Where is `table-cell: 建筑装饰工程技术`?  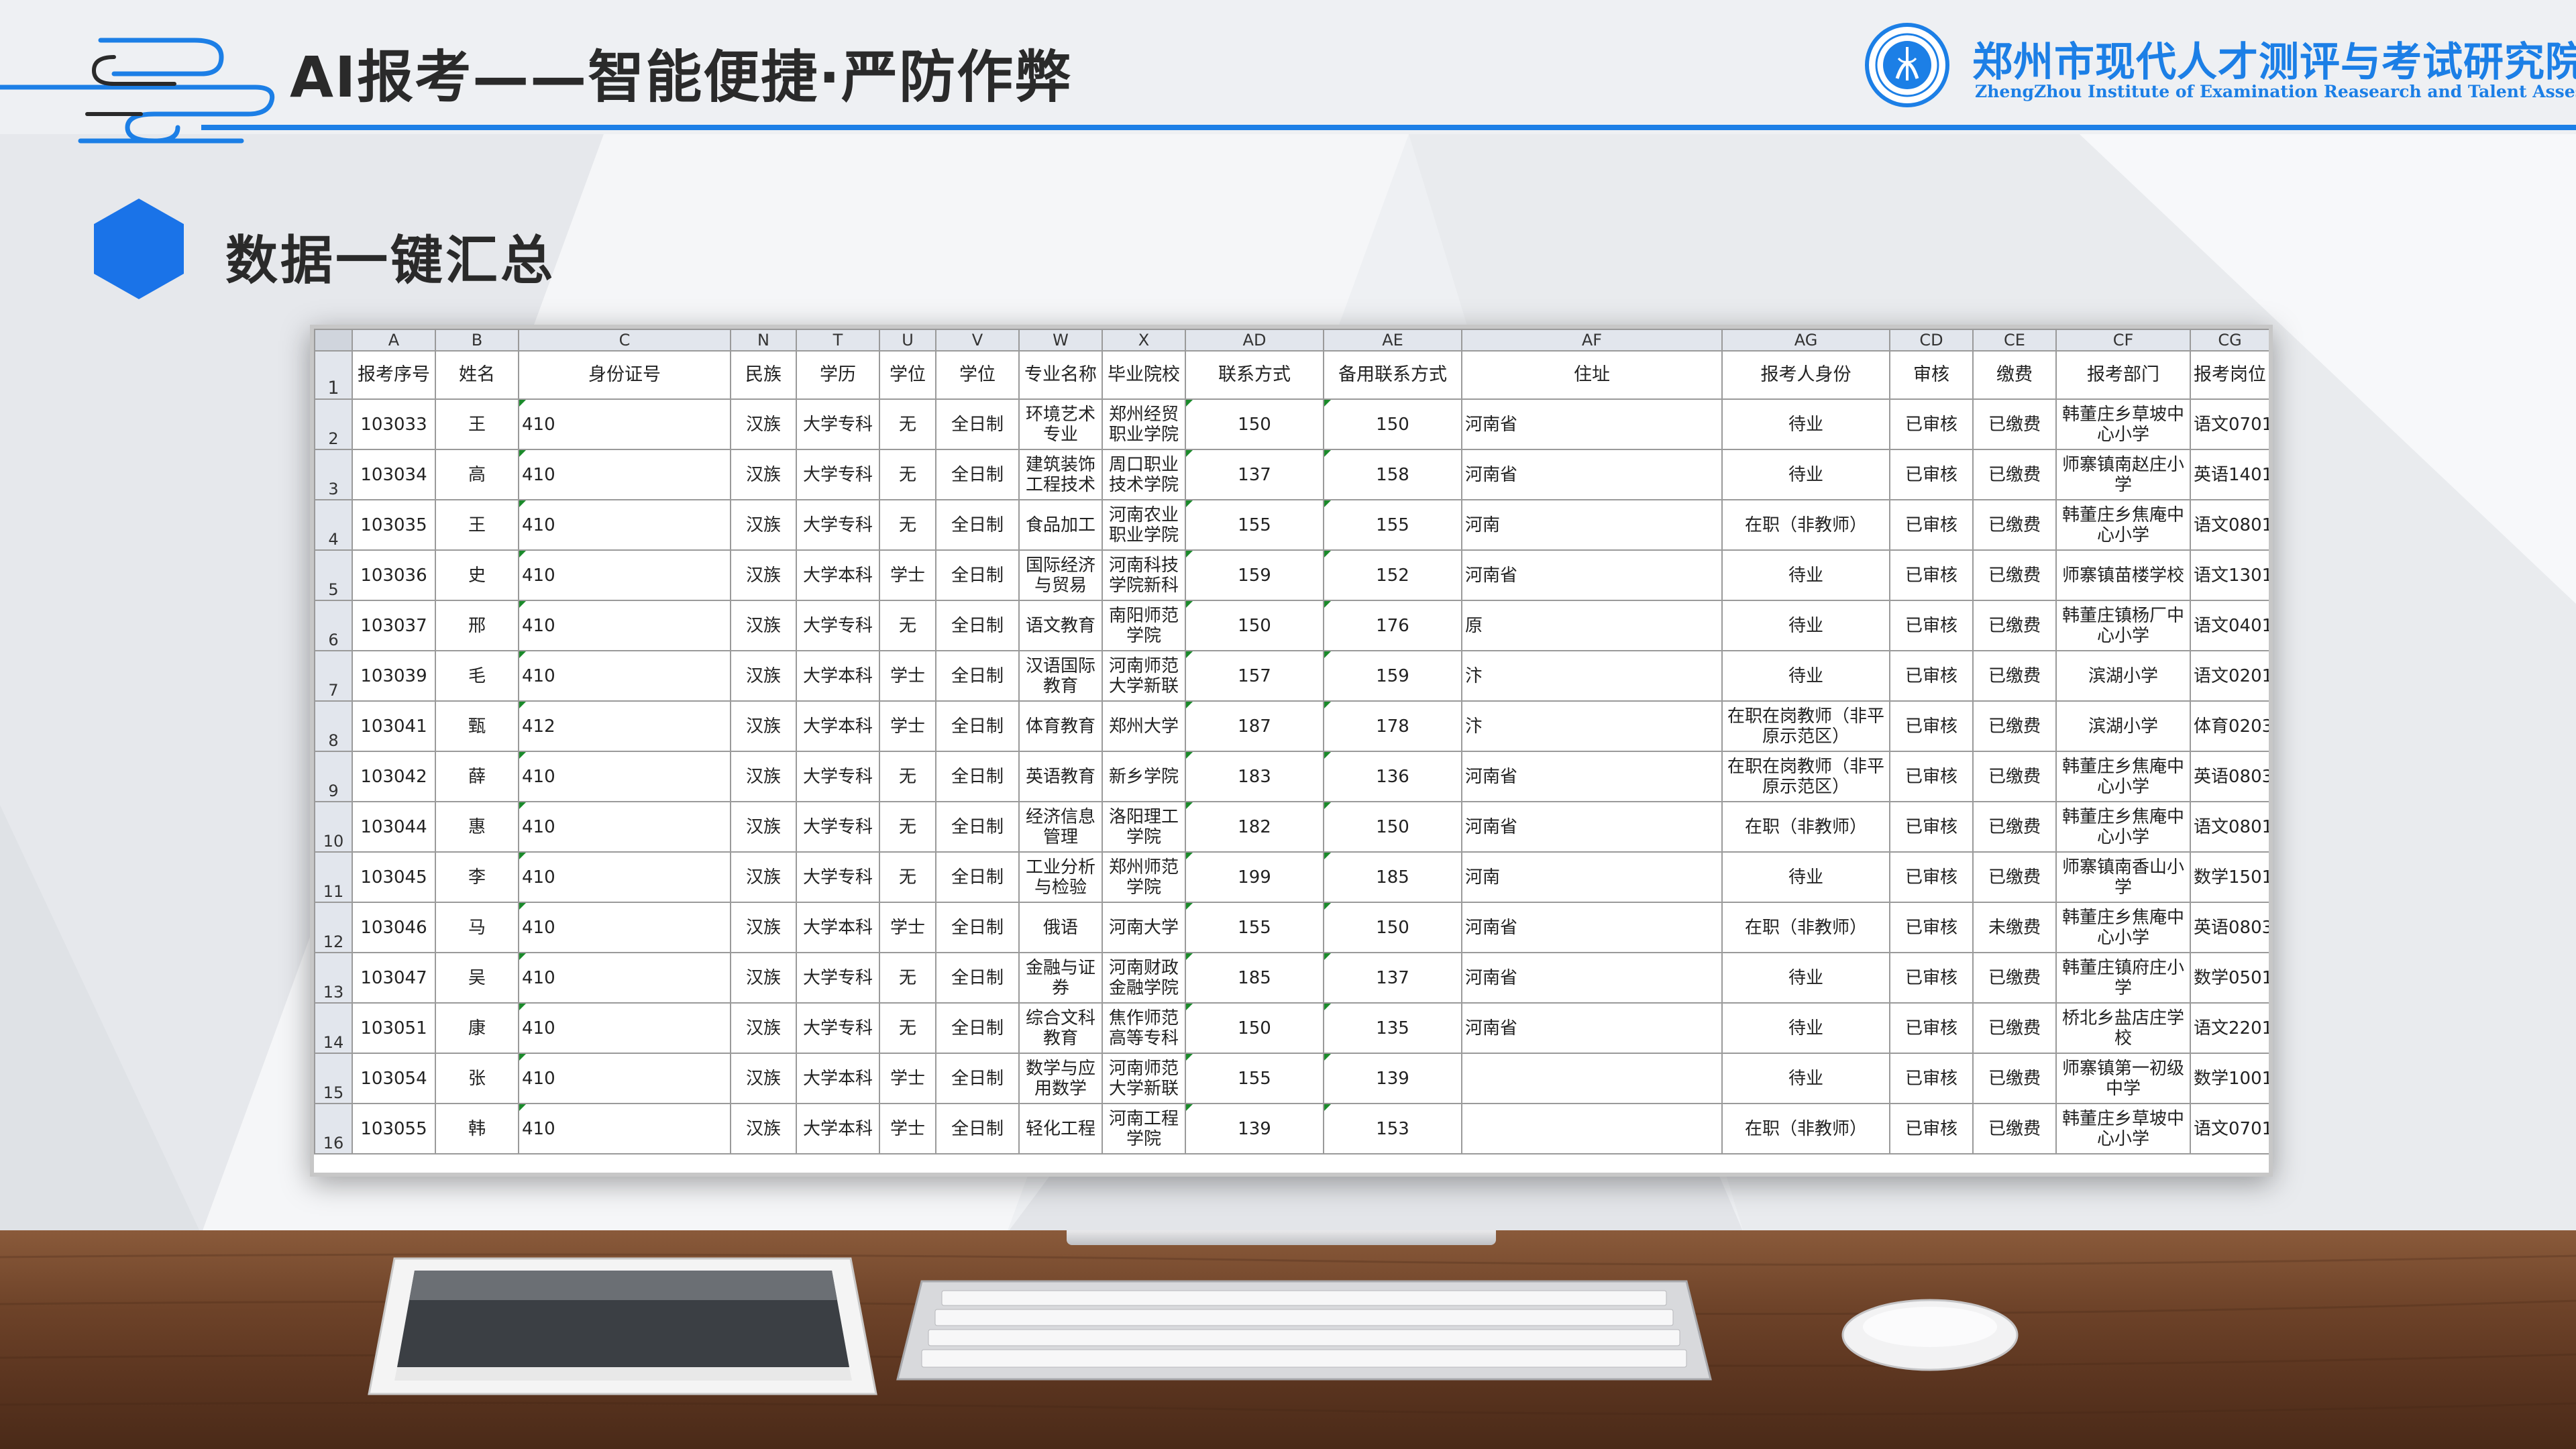 table-cell: 建筑装饰工程技术 is located at coordinates (1060, 474).